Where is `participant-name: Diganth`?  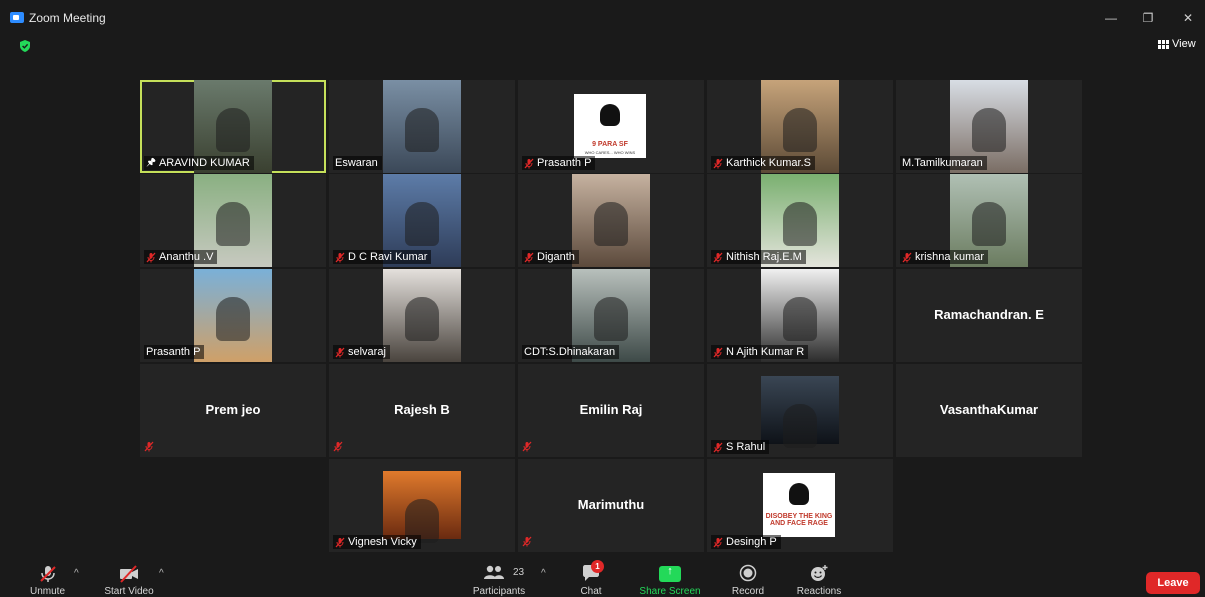 participant-name: Diganth is located at coordinates (556, 257).